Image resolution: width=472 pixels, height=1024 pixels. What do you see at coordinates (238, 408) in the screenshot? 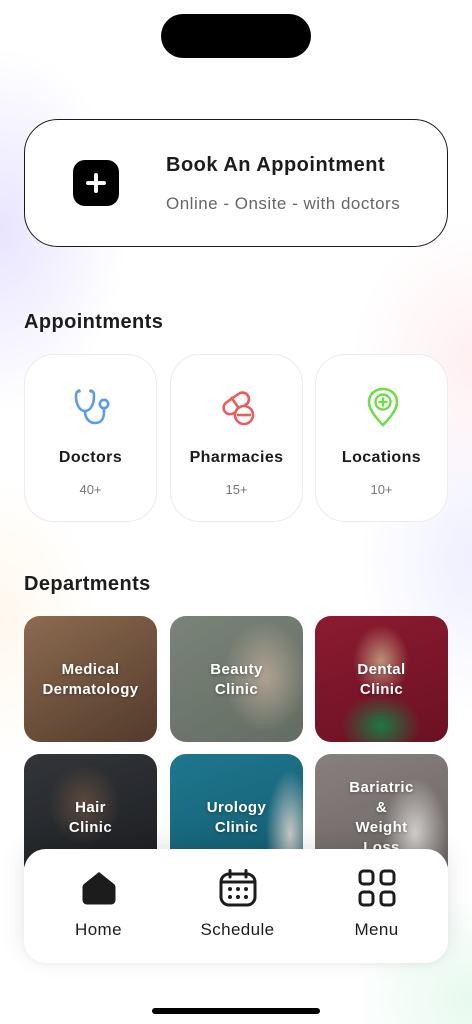
I see `pills-icon` at bounding box center [238, 408].